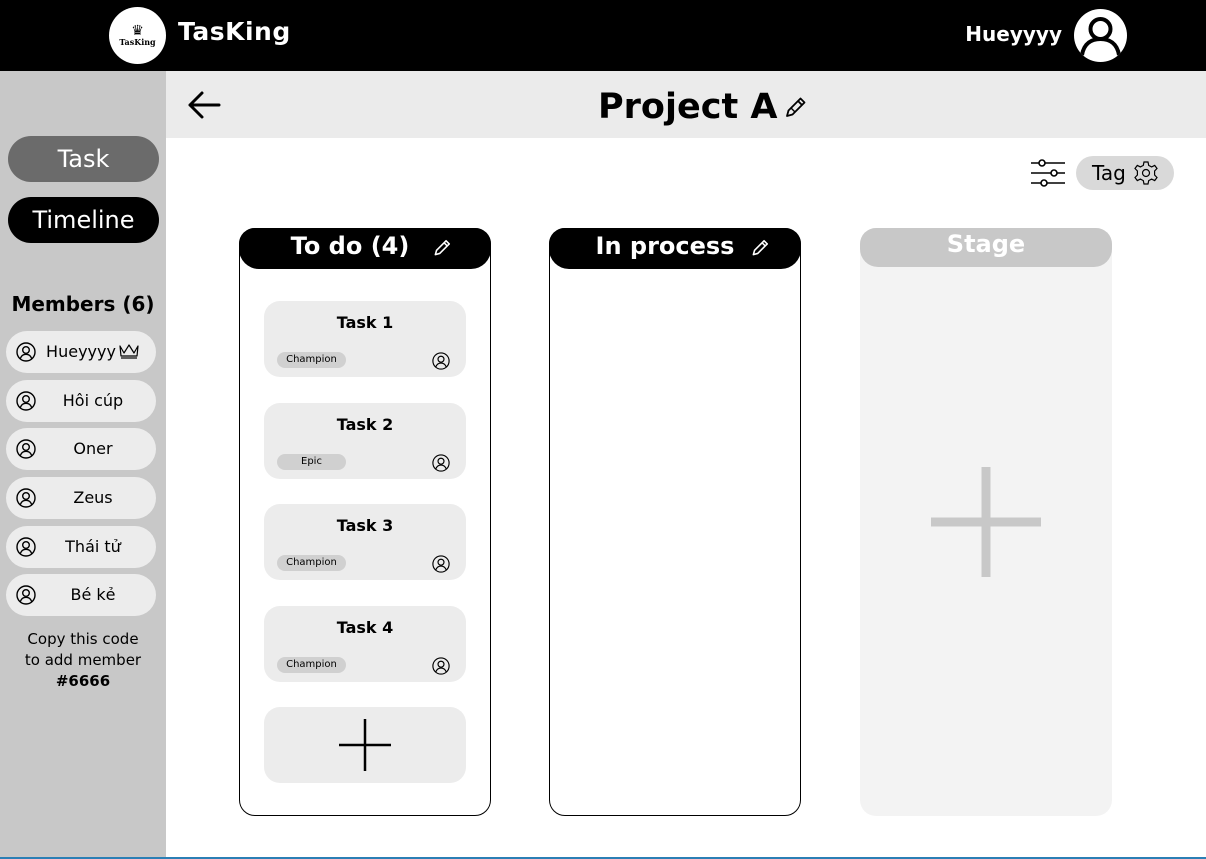 The image size is (1206, 859). Describe the element at coordinates (83, 159) in the screenshot. I see `nav-task-button: Task` at that location.